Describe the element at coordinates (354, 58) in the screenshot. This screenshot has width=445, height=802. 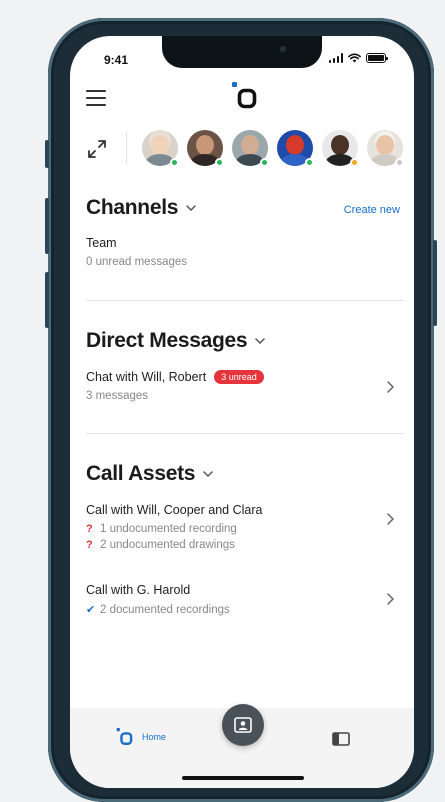
I see `wifi-icon` at that location.